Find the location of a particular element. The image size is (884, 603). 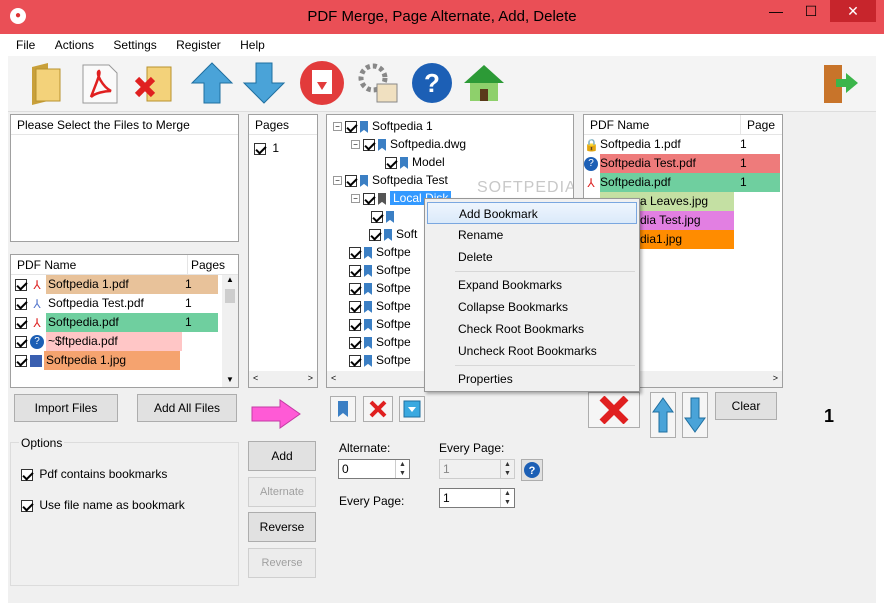

move-down-icon is located at coordinates (264, 83).